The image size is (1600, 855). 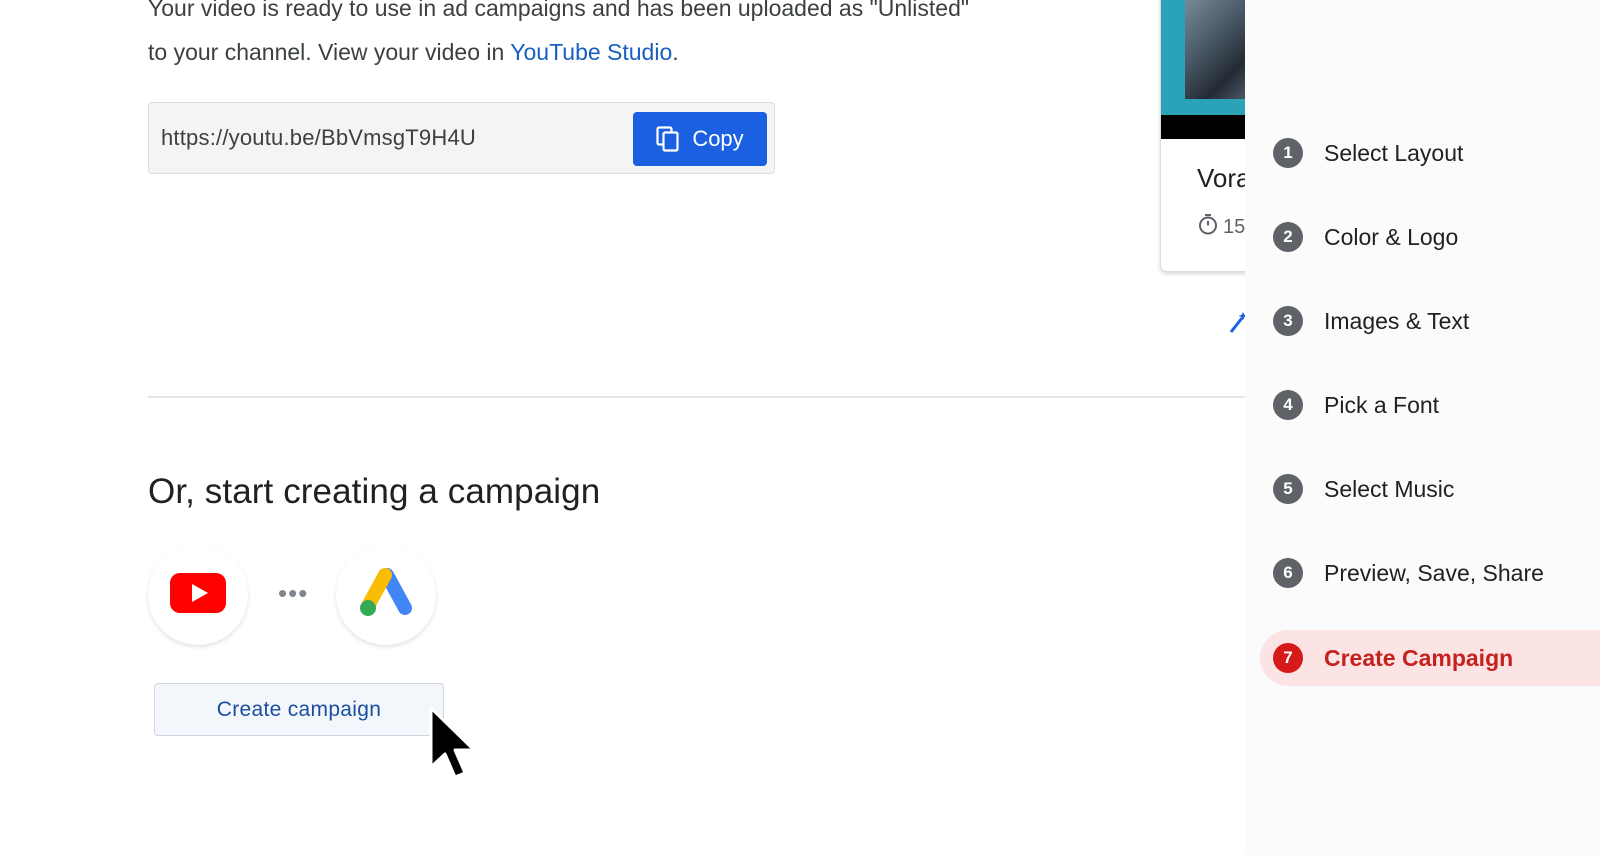 What do you see at coordinates (329, 52) in the screenshot?
I see `intro-line-2-prefix: to your channel. View your video in` at bounding box center [329, 52].